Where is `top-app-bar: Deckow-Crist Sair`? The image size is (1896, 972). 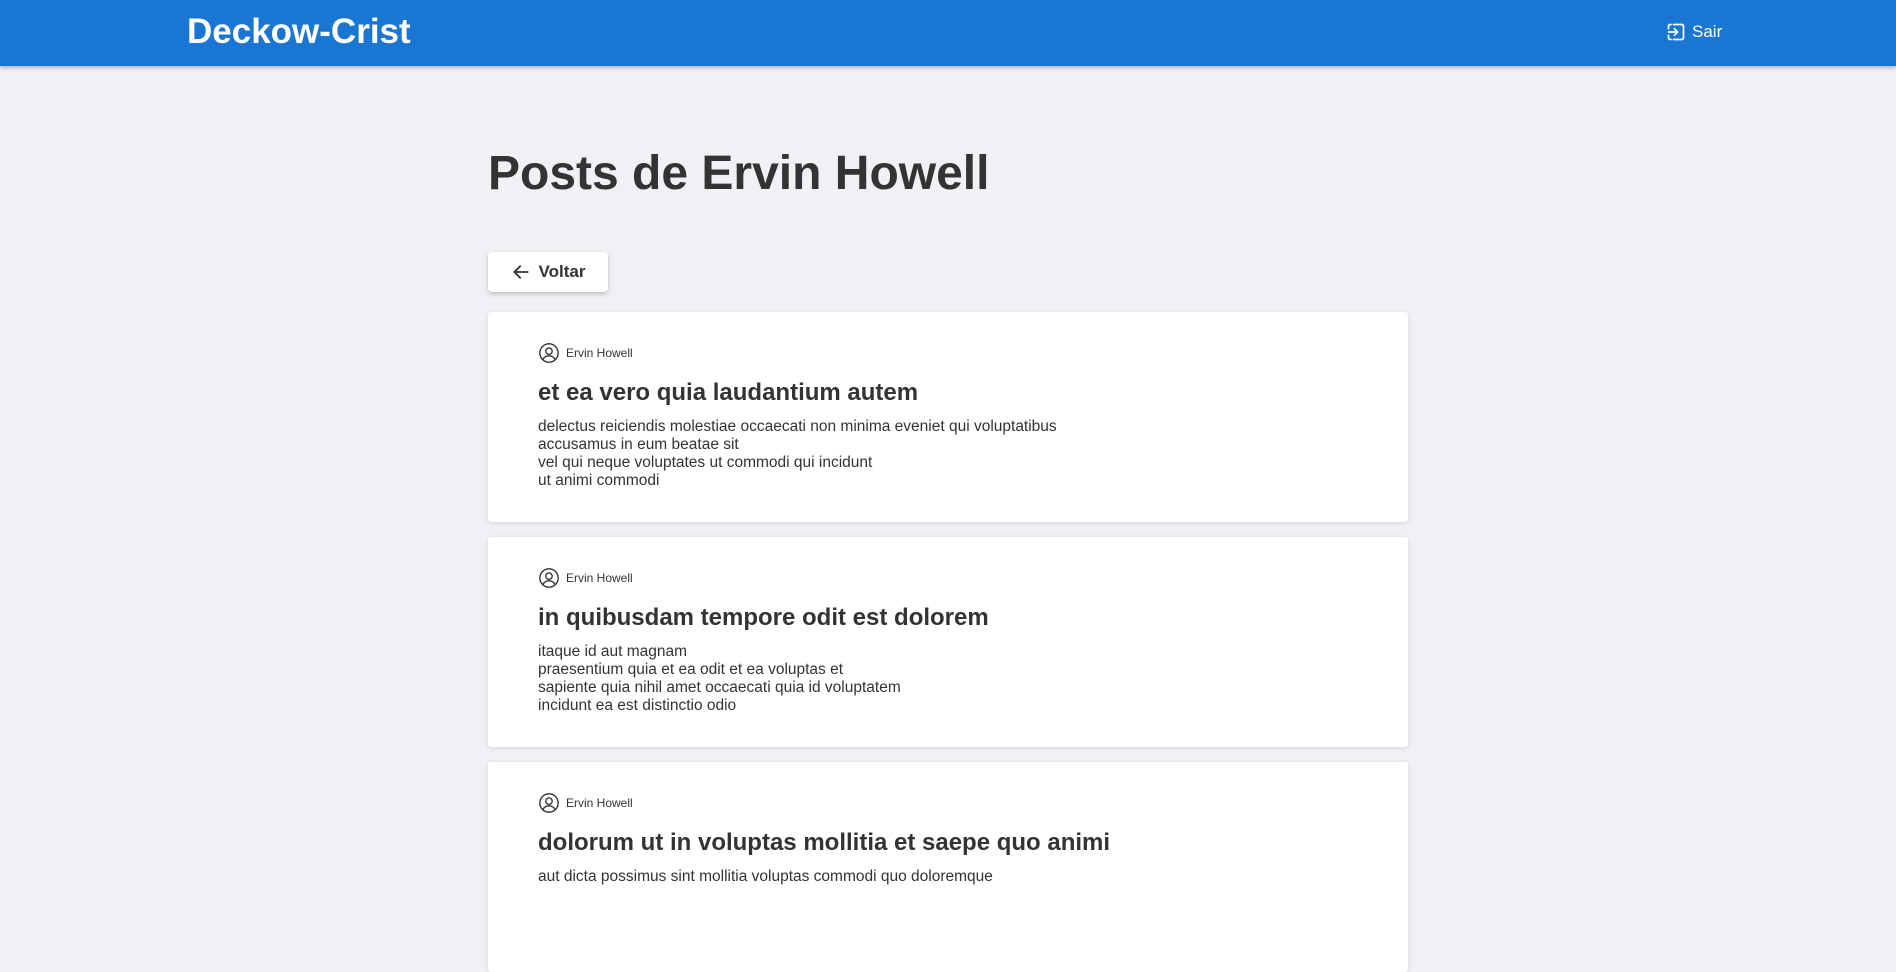
top-app-bar: Deckow-Crist Sair is located at coordinates (948, 33).